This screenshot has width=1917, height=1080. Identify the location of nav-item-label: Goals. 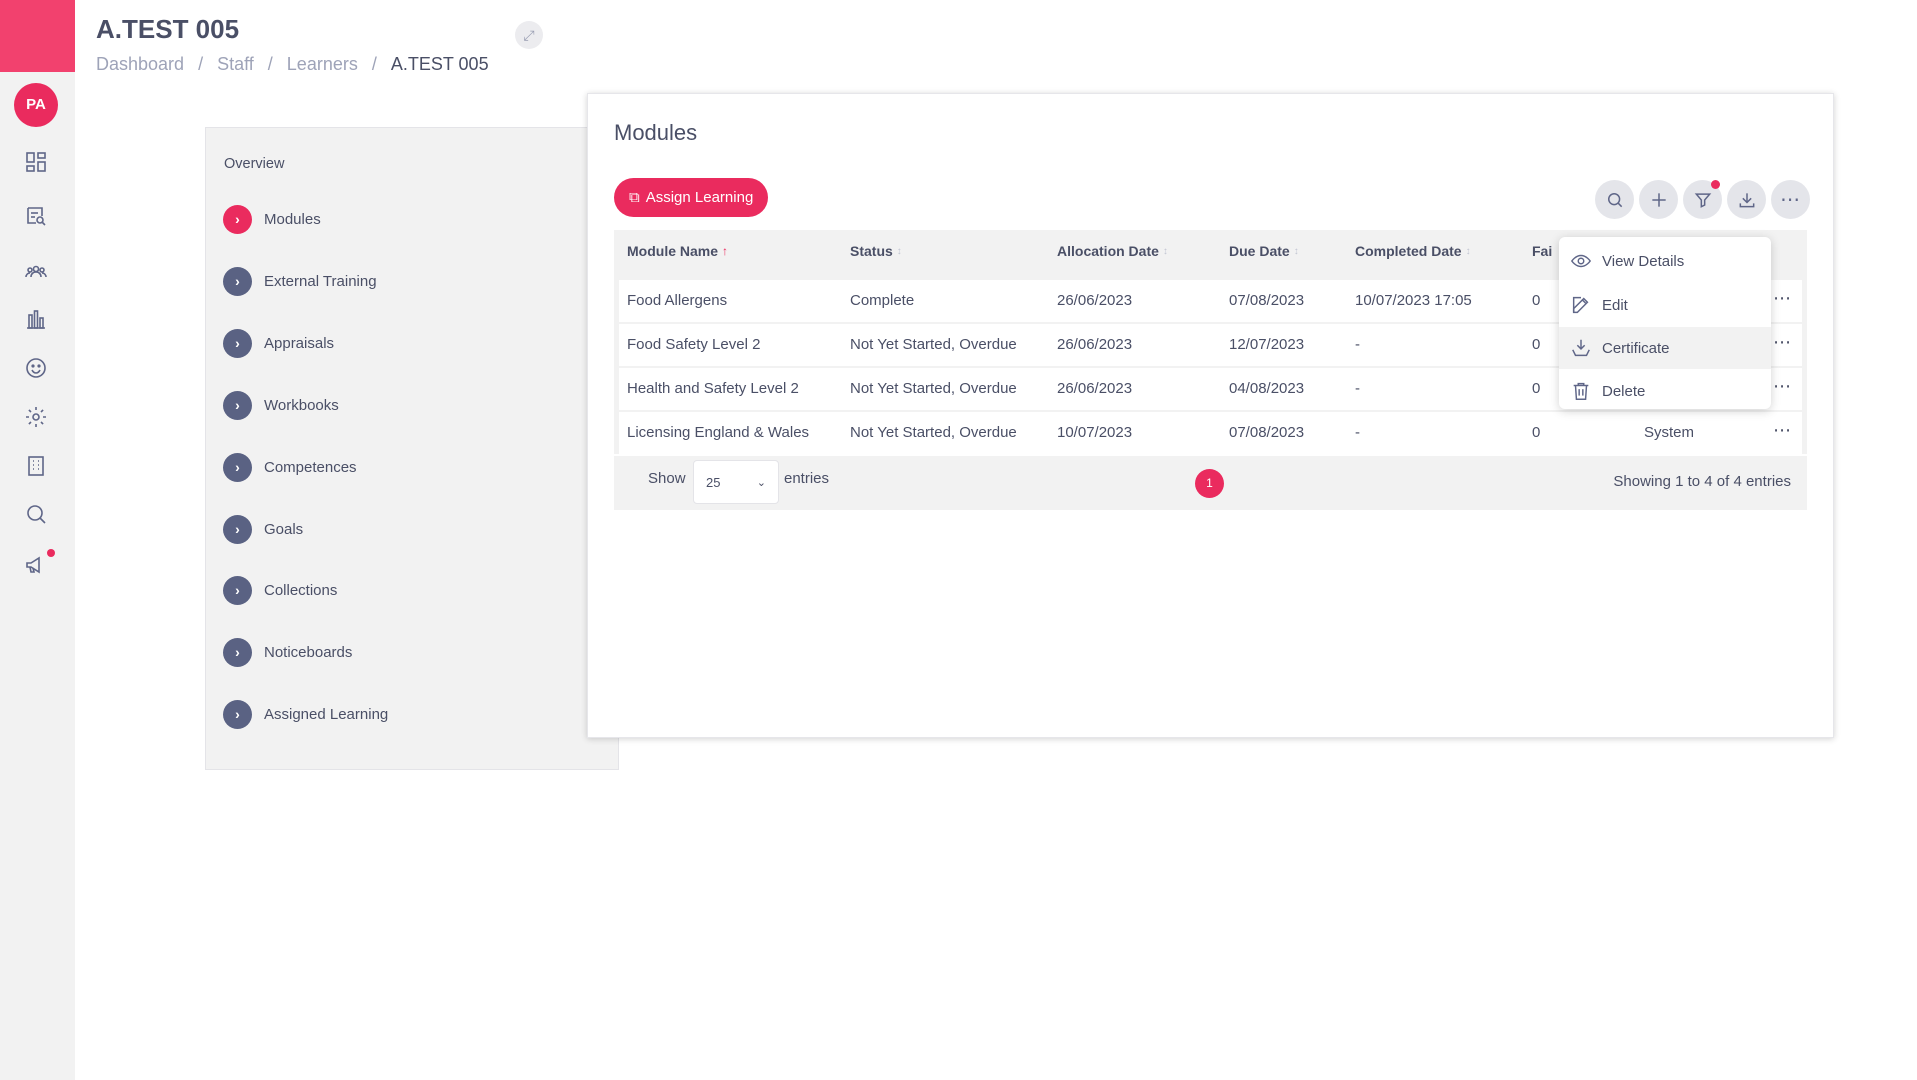
(284, 529).